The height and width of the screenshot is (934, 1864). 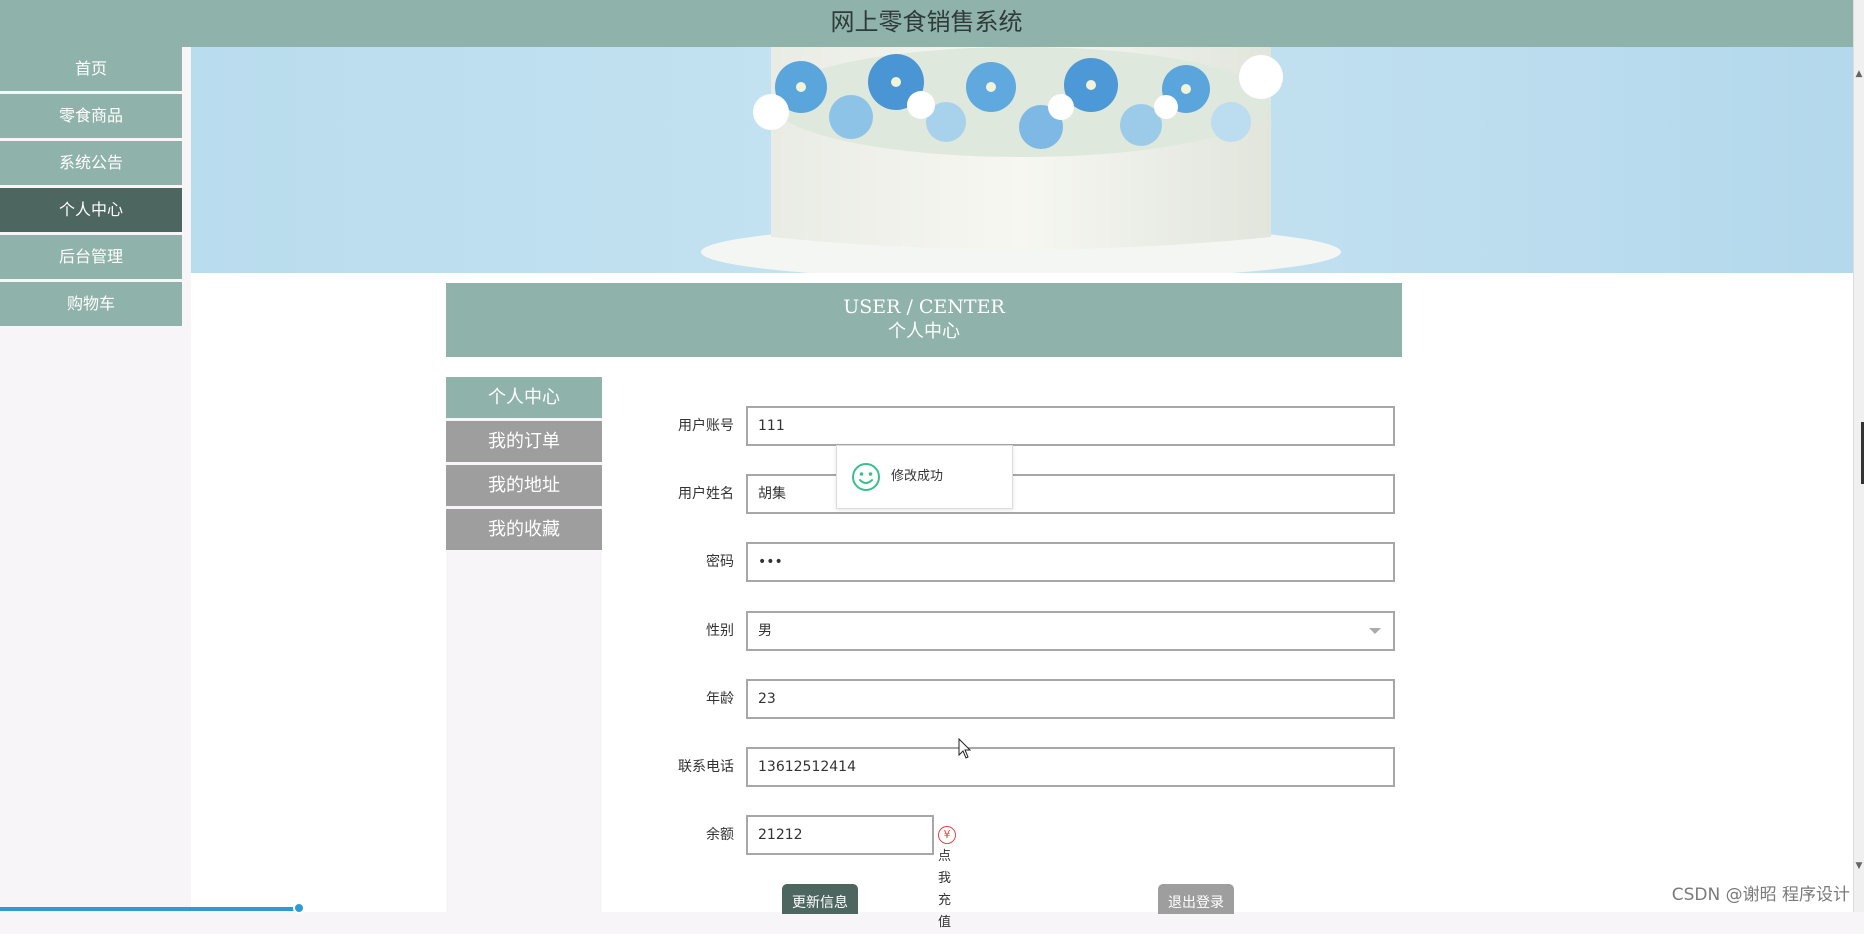 I want to click on app-title-bar: 网上零食销售系统, so click(x=926, y=23).